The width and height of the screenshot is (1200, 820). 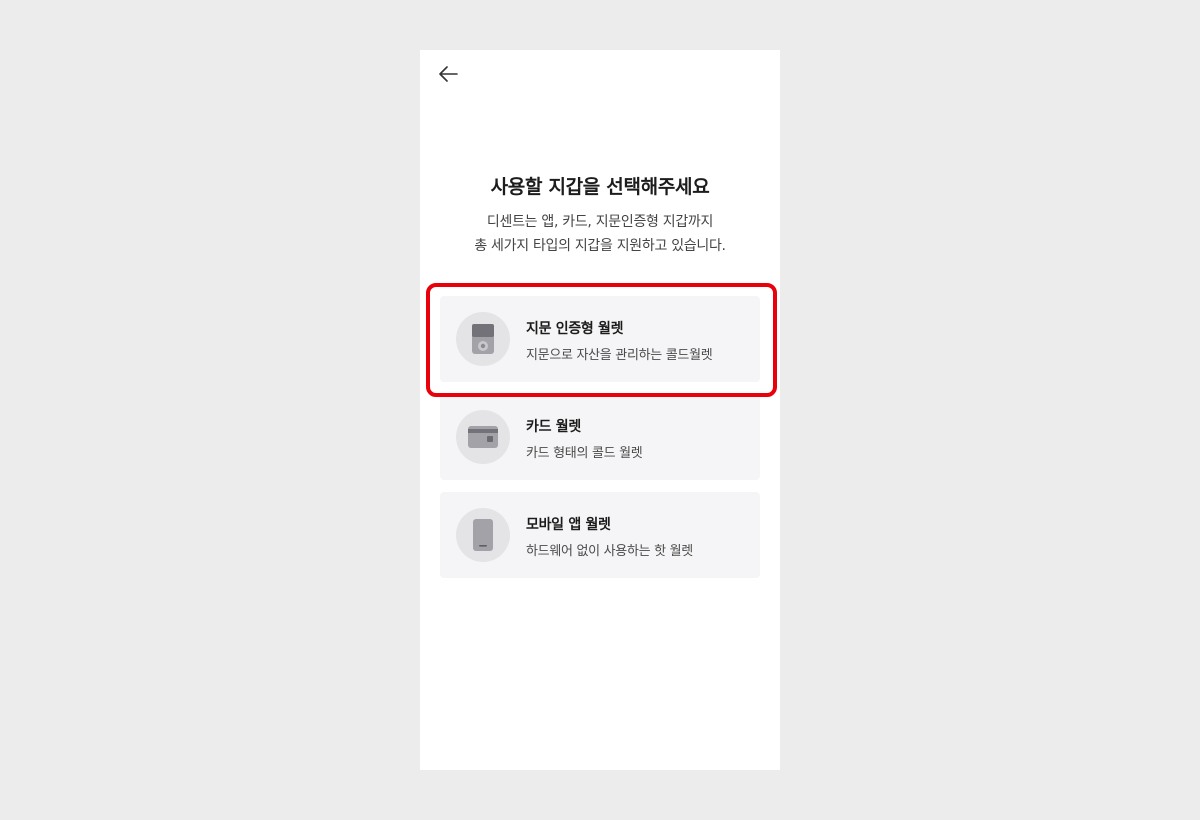 I want to click on wallet-title: 모바일 앱 월렛, so click(x=568, y=525).